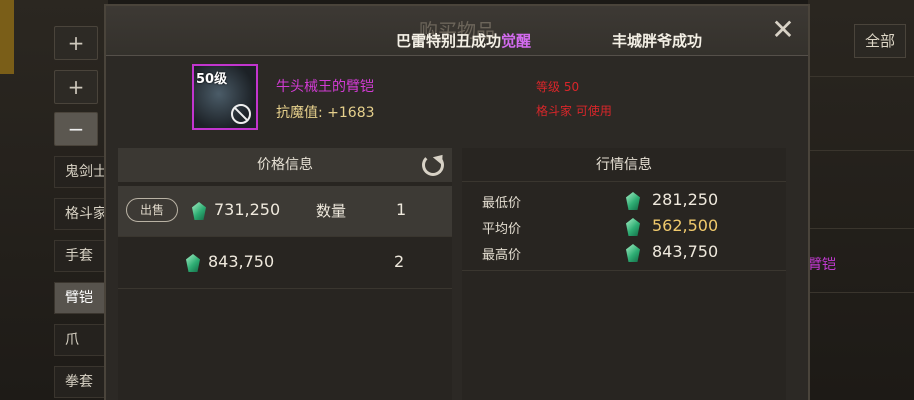 The height and width of the screenshot is (400, 914). I want to click on background-right-panel: 全部 臂铠, so click(861, 200).